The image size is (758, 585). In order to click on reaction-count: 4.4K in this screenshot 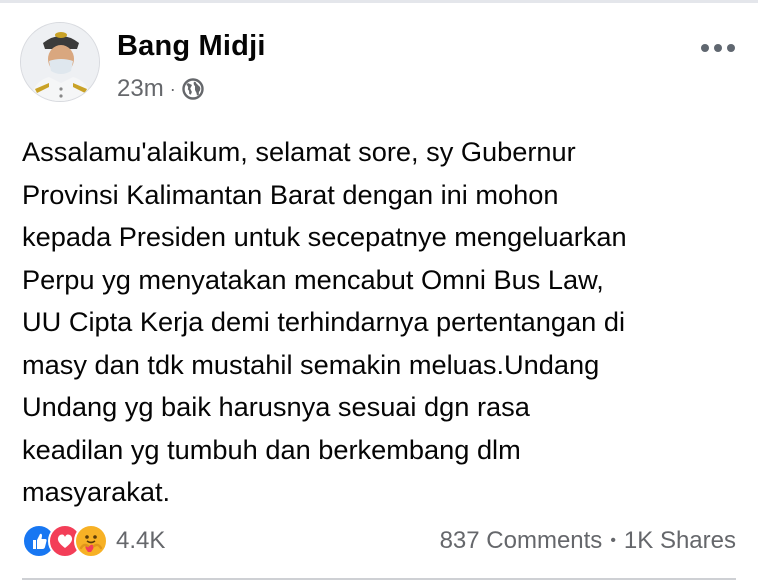, I will do `click(141, 540)`.